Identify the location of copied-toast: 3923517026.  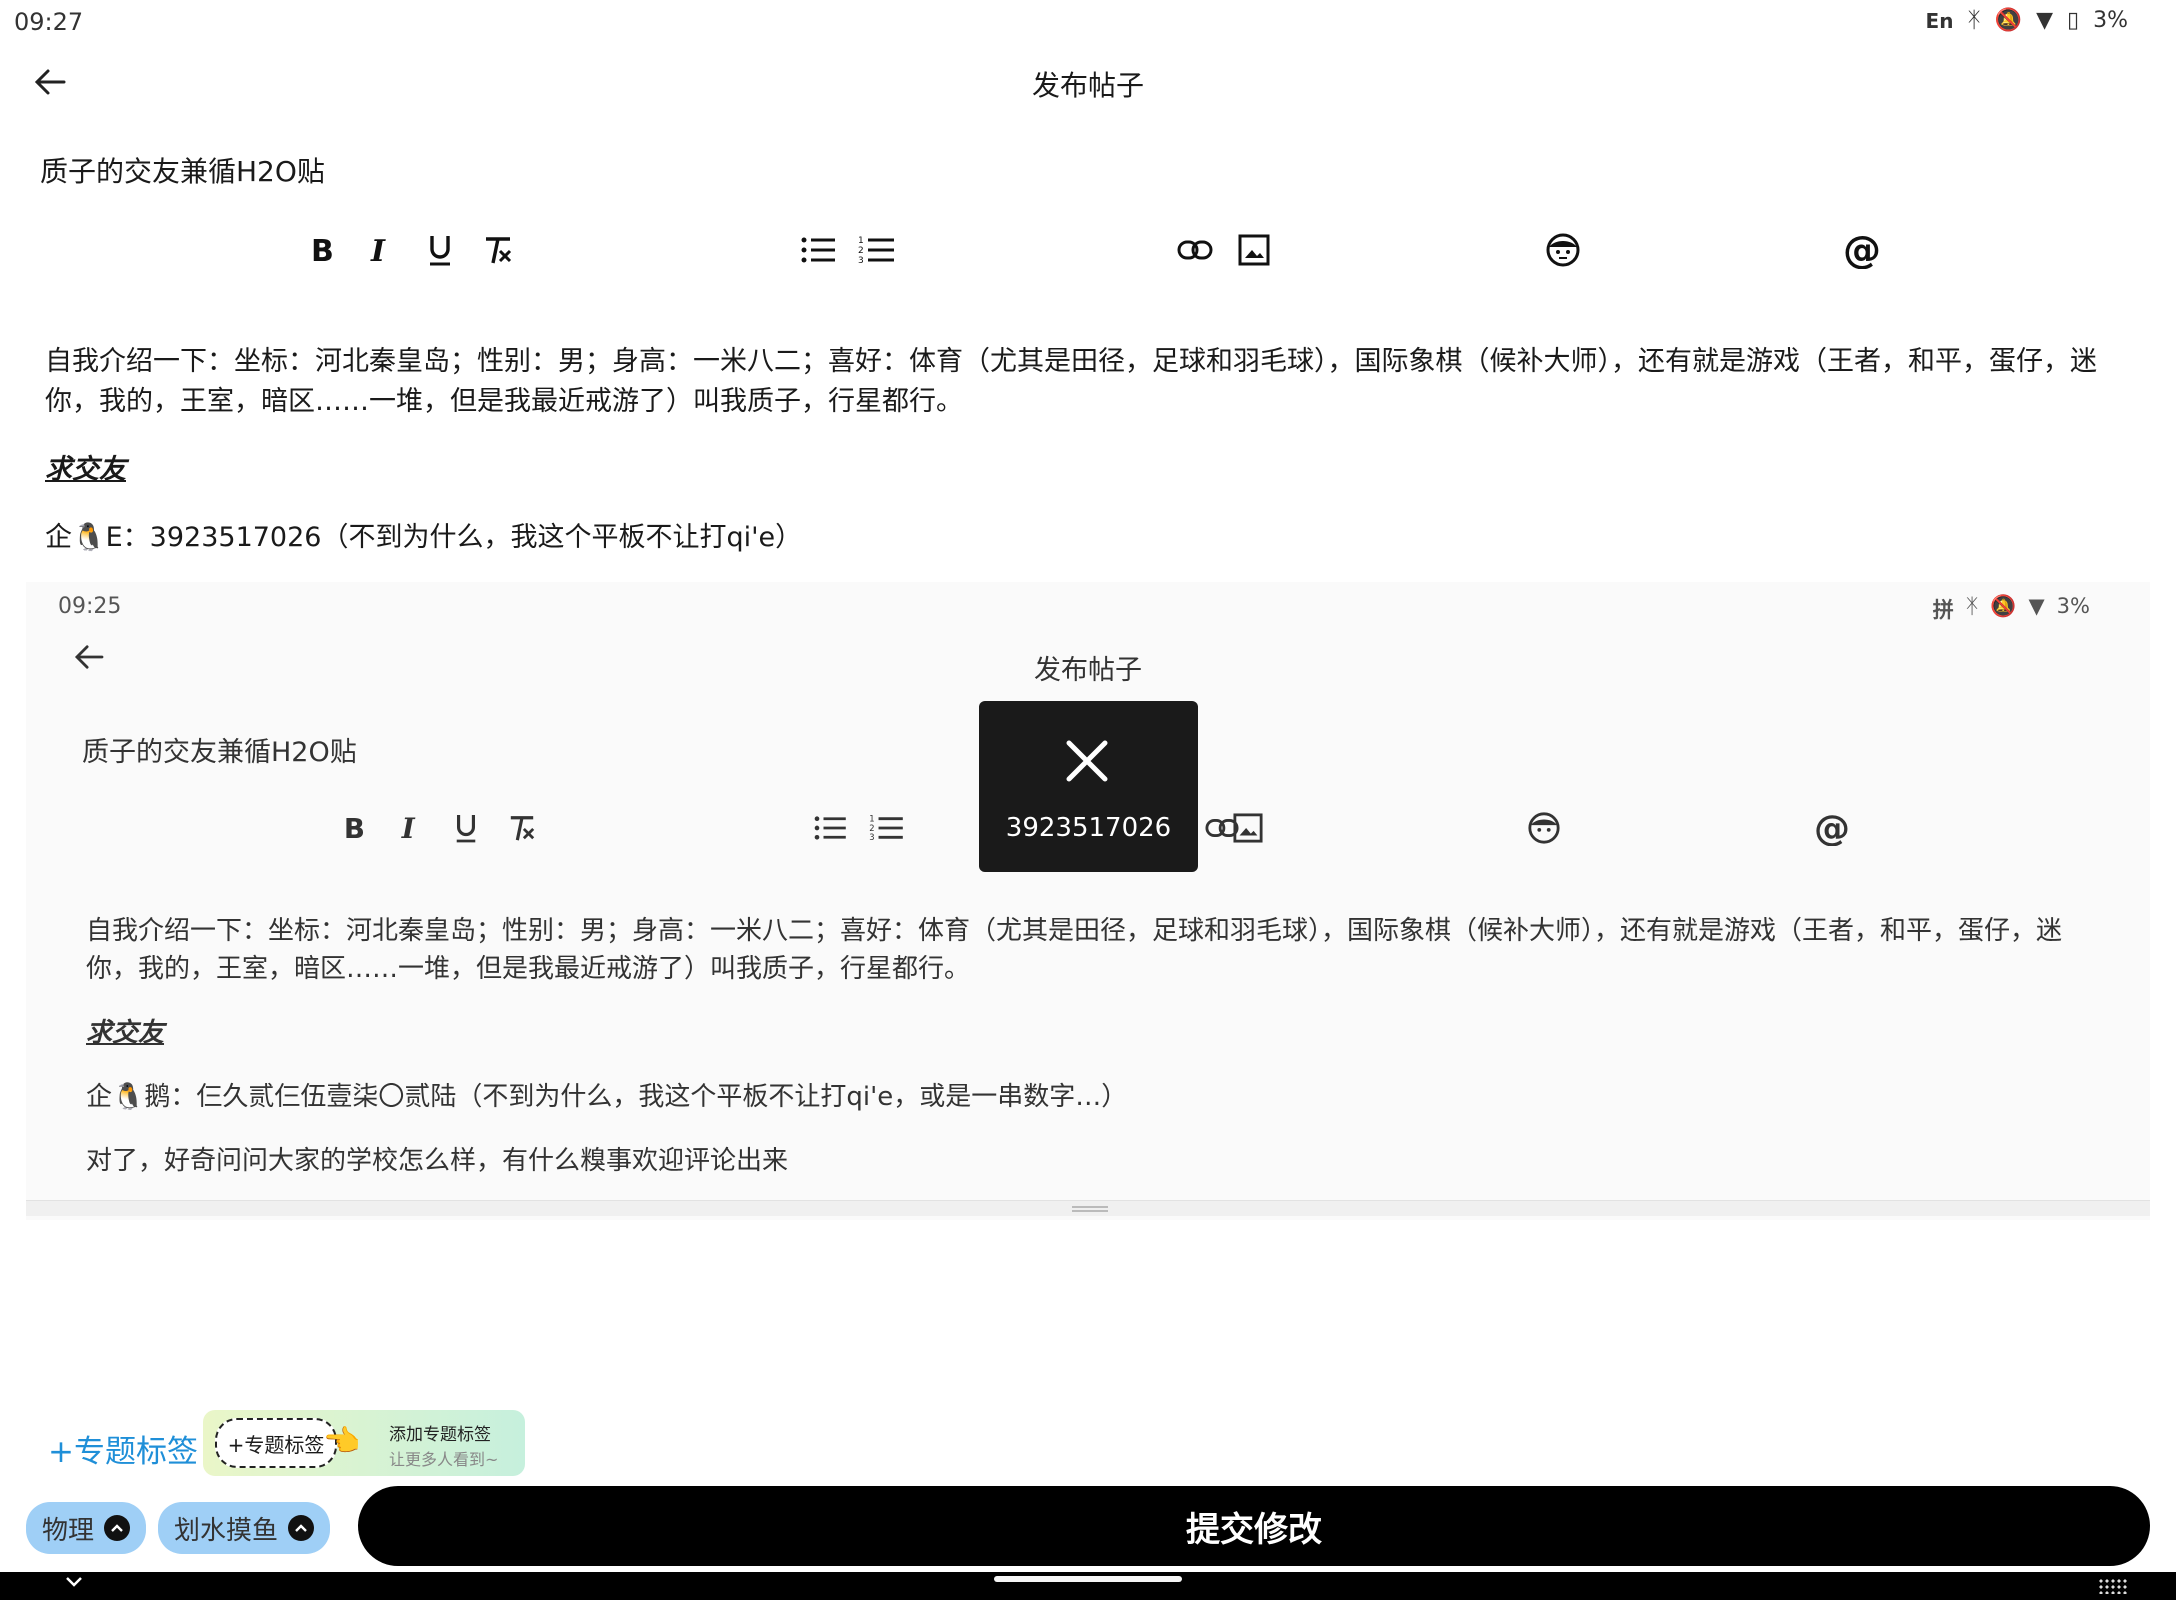
(1088, 786).